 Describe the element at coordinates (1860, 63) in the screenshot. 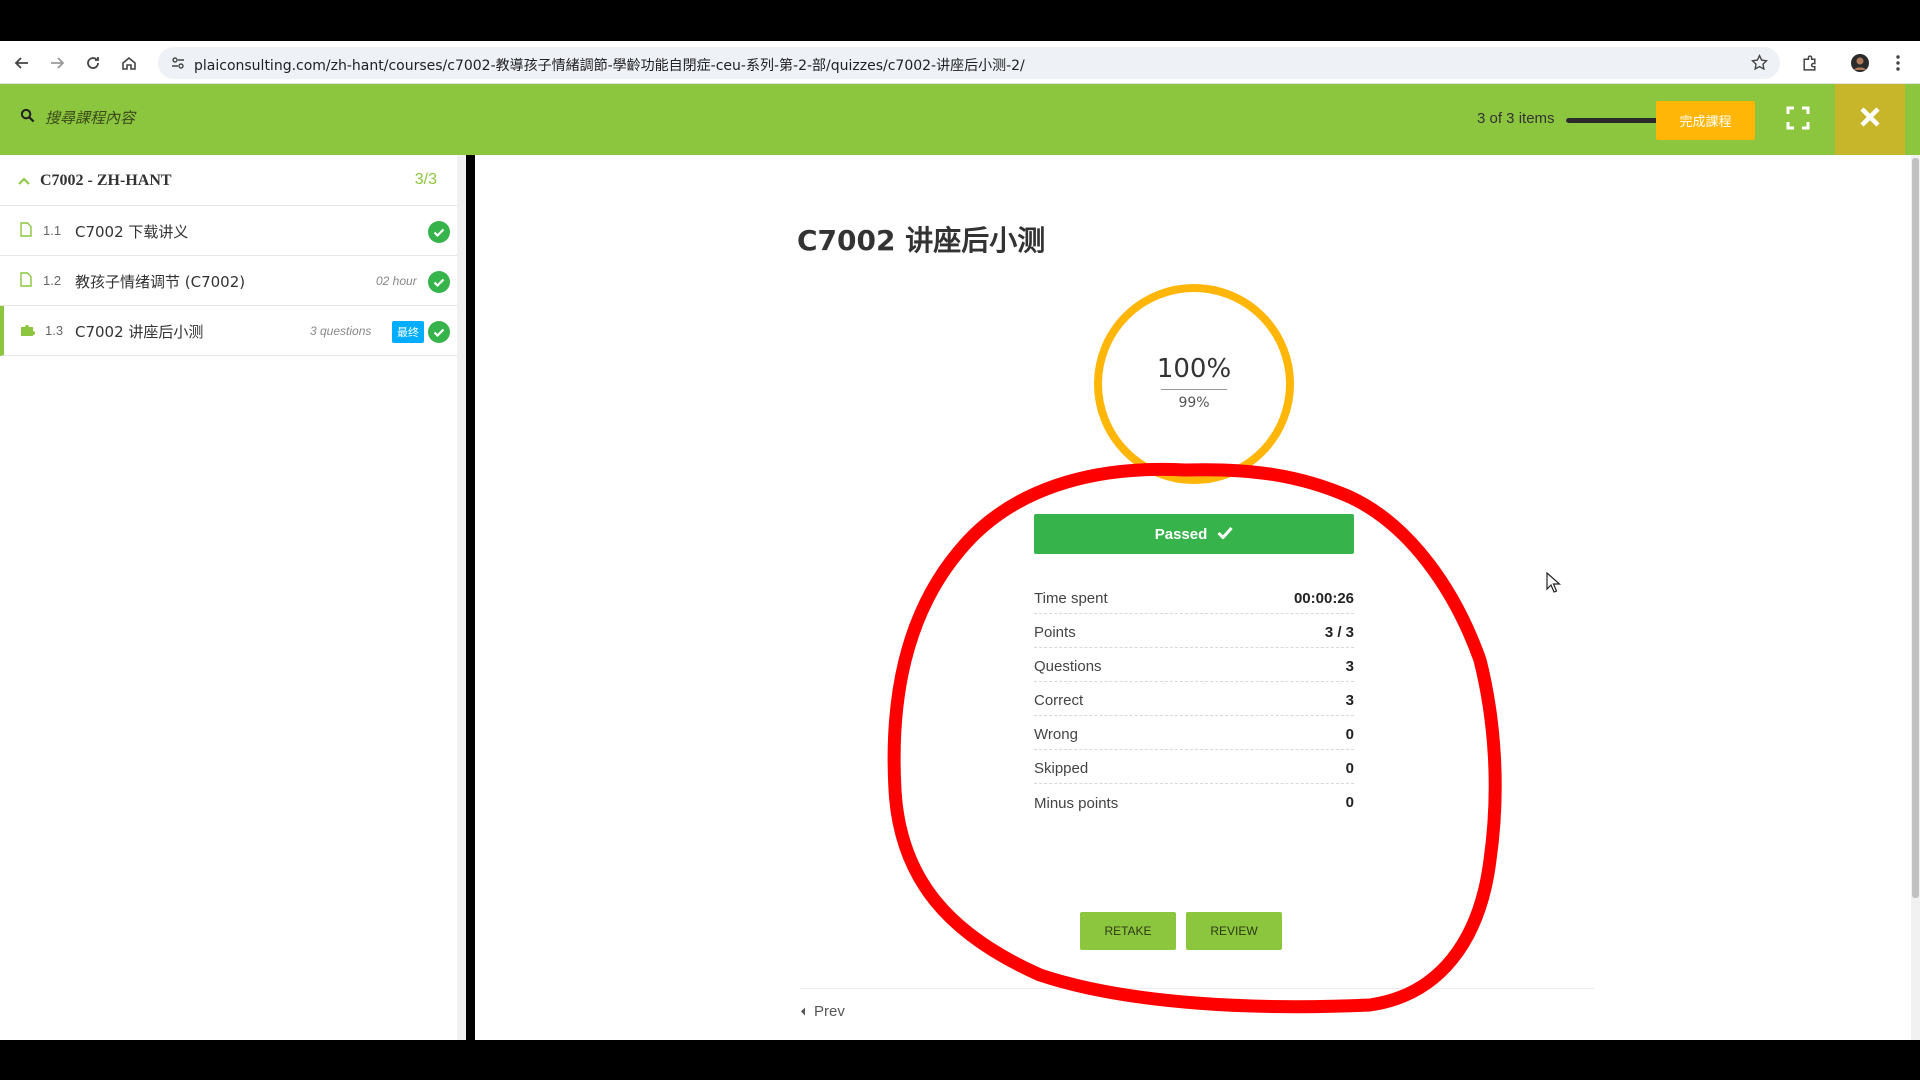

I see `profile-avatar` at that location.